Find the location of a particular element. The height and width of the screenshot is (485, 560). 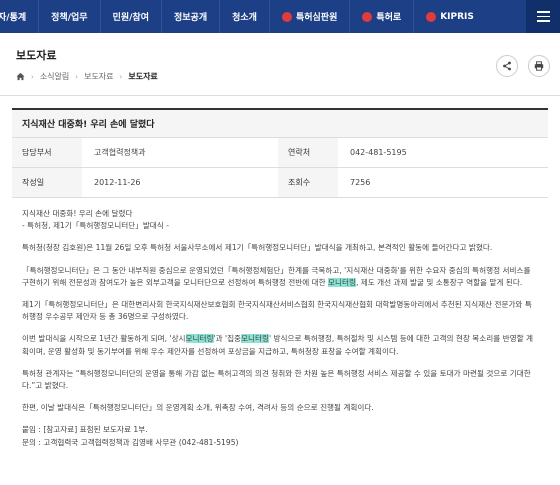

body-subheadline: - 특허청, 제1기「특허행정모니터단」발대식 - is located at coordinates (95, 226).